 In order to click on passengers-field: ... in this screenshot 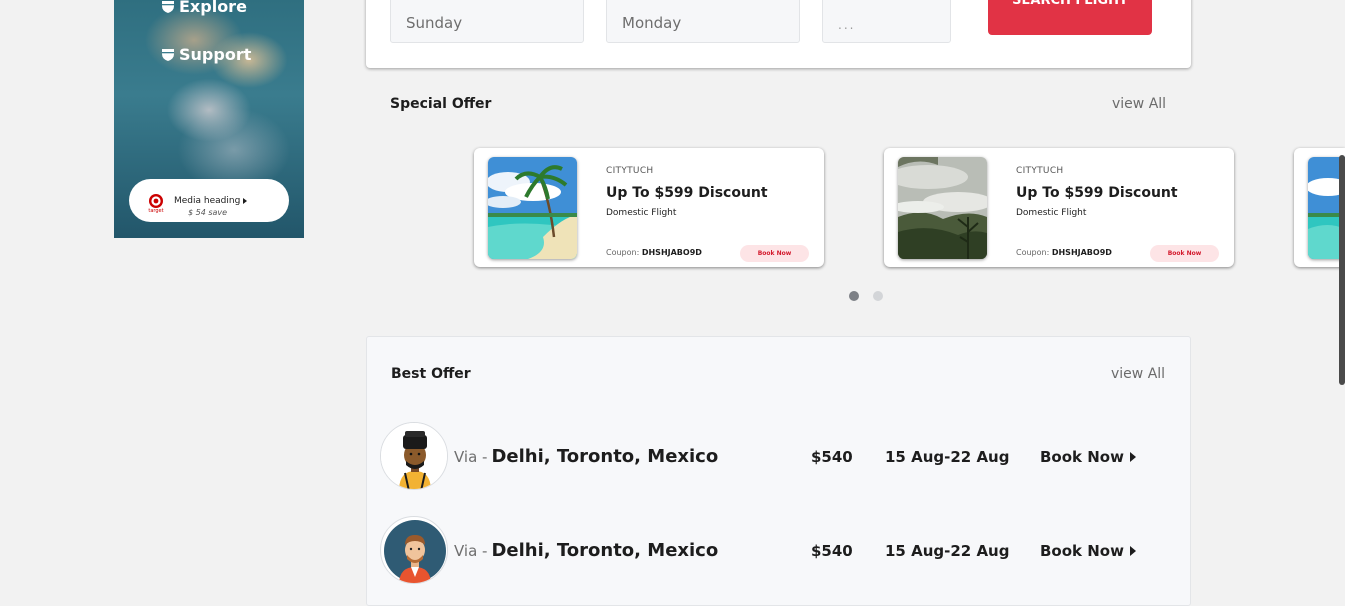, I will do `click(886, 21)`.